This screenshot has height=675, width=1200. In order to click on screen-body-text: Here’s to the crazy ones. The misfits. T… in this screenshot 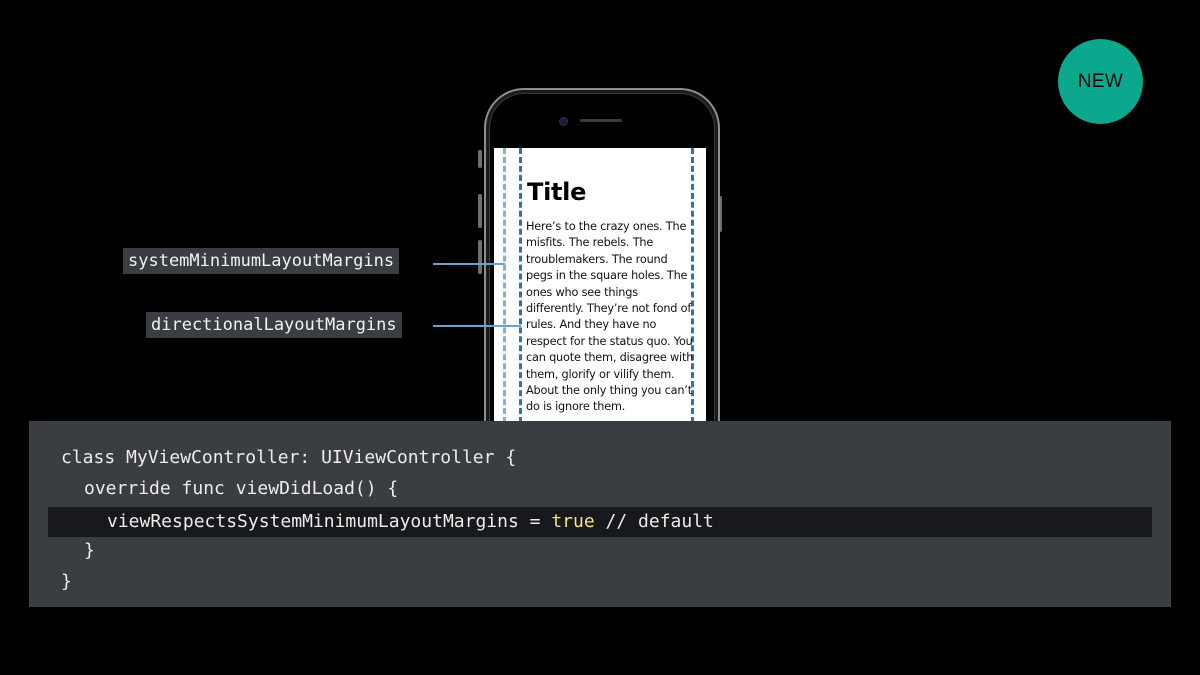, I will do `click(610, 317)`.